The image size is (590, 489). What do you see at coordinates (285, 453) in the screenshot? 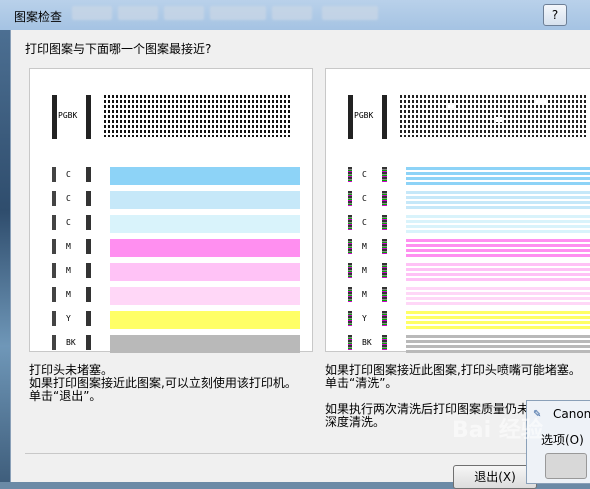
I see `footer-divider` at bounding box center [285, 453].